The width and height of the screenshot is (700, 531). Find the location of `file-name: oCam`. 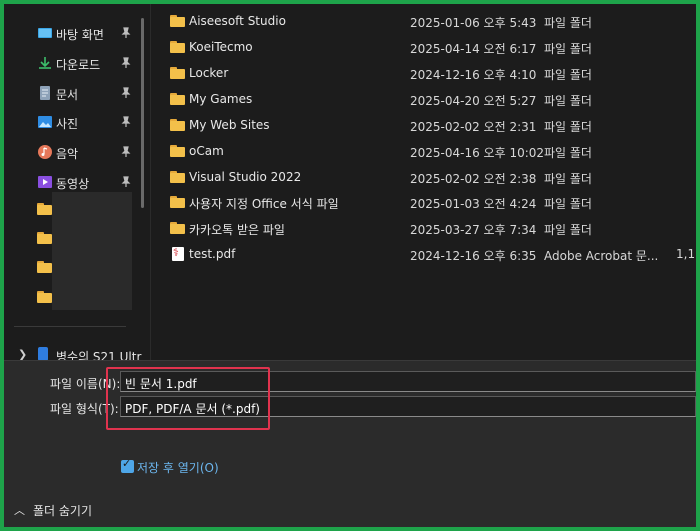

file-name: oCam is located at coordinates (206, 151).